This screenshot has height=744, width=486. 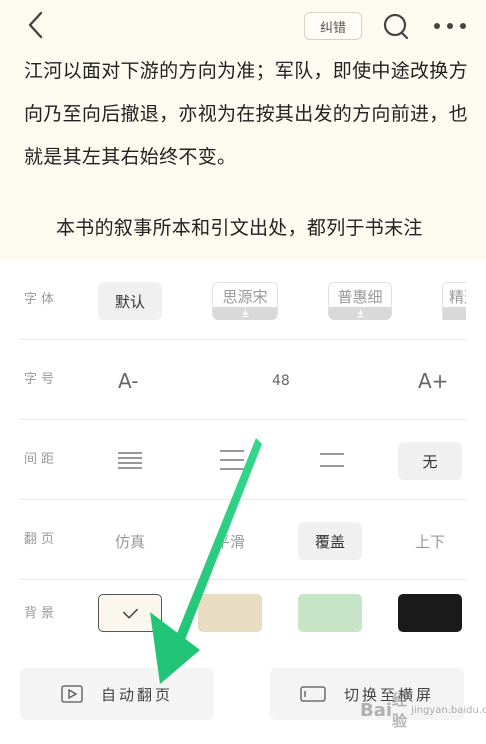 I want to click on more-button, so click(x=450, y=26).